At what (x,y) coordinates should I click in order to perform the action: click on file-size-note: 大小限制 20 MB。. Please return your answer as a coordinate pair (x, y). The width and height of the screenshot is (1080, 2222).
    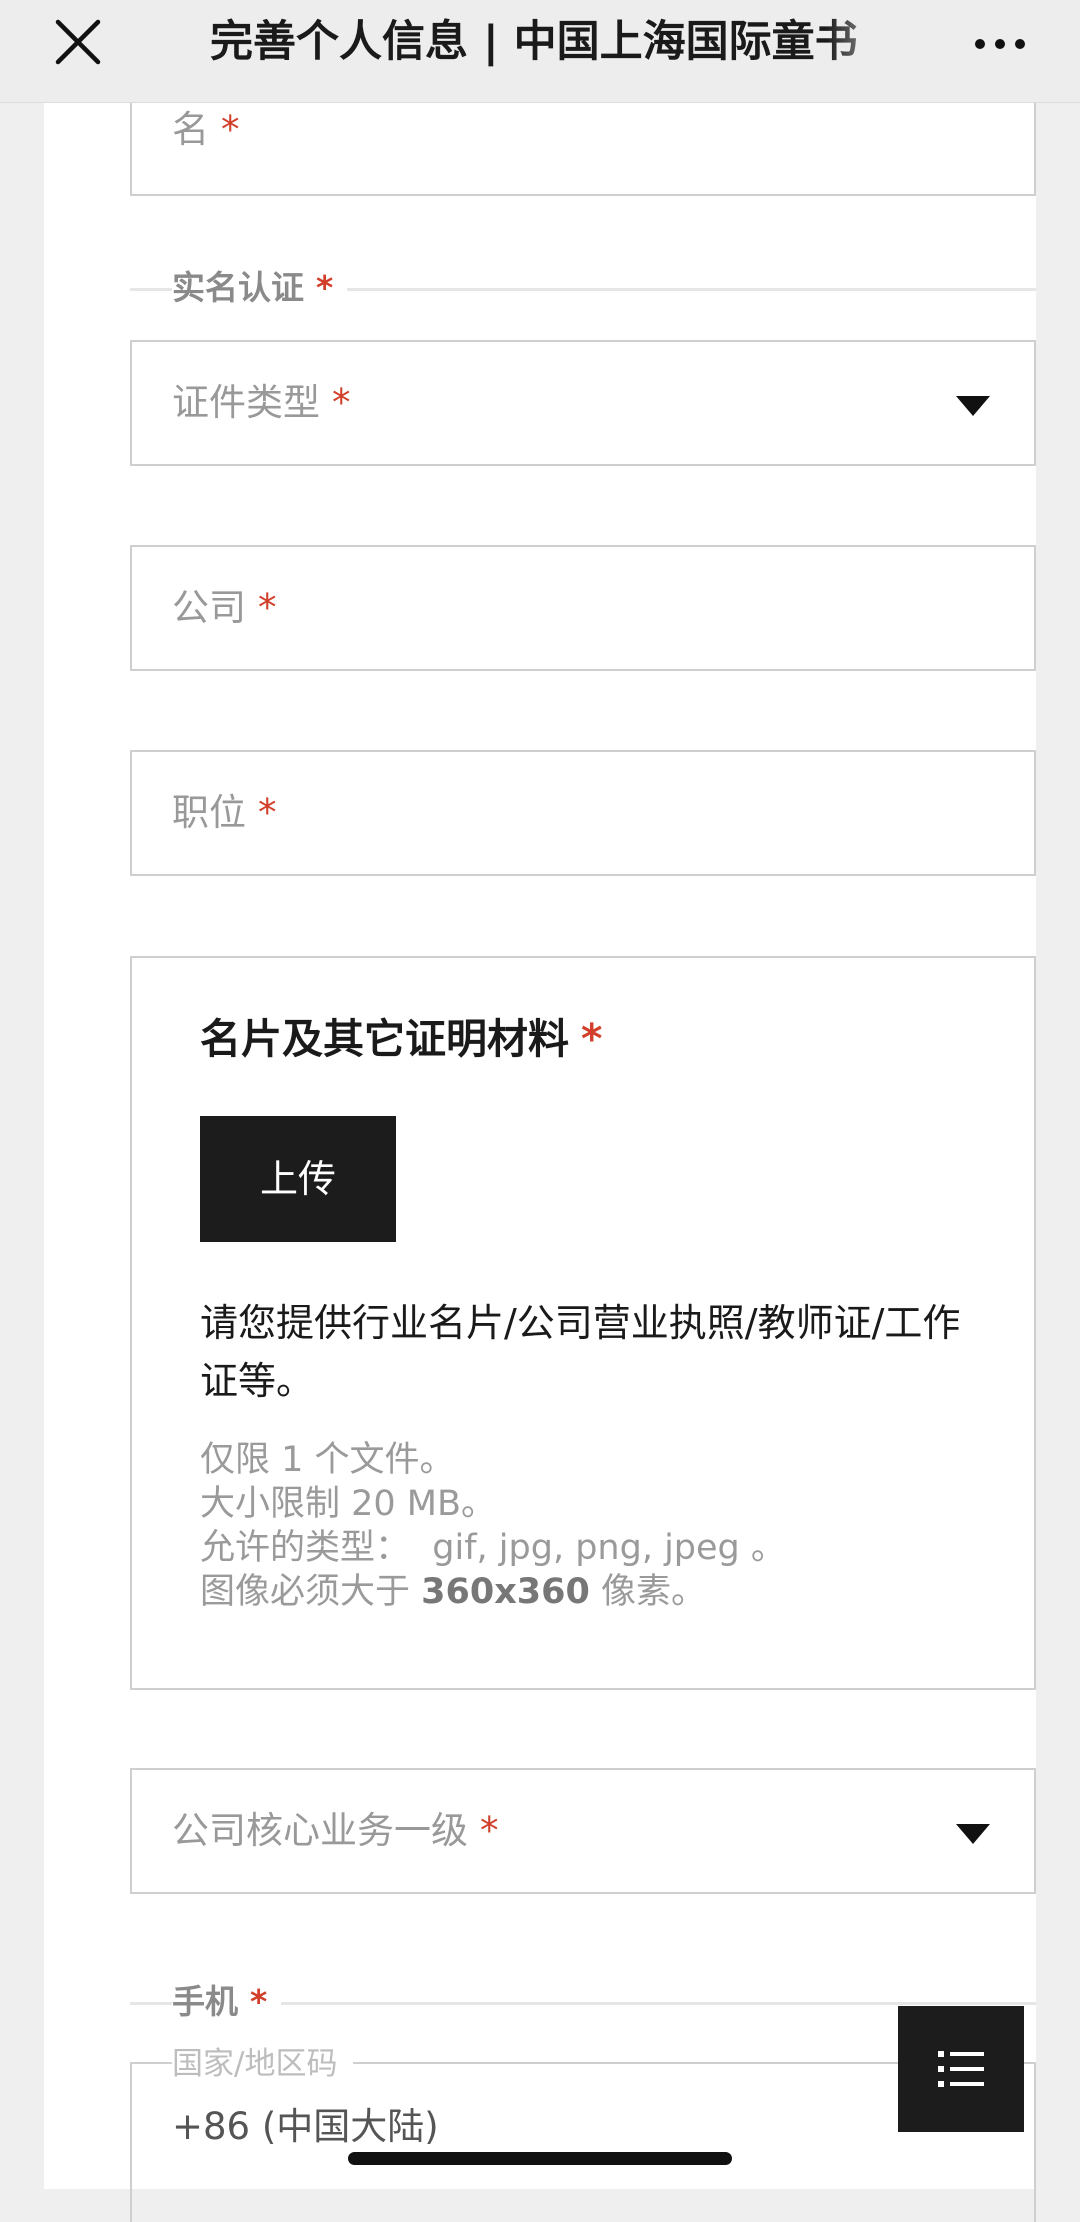
    Looking at the image, I should click on (348, 1504).